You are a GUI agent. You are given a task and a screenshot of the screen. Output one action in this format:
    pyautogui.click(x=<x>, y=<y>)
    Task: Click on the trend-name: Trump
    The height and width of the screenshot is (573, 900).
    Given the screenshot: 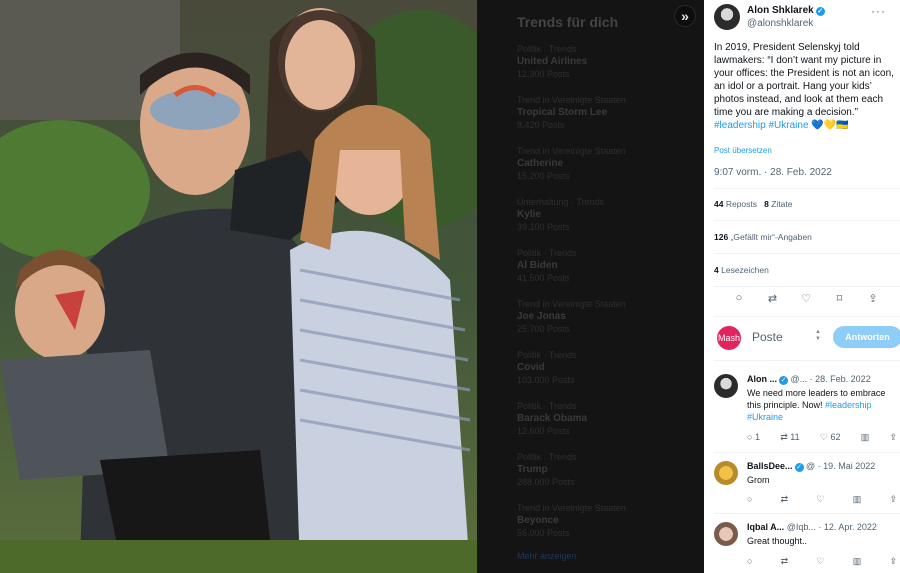 What is the action you would take?
    pyautogui.click(x=532, y=469)
    